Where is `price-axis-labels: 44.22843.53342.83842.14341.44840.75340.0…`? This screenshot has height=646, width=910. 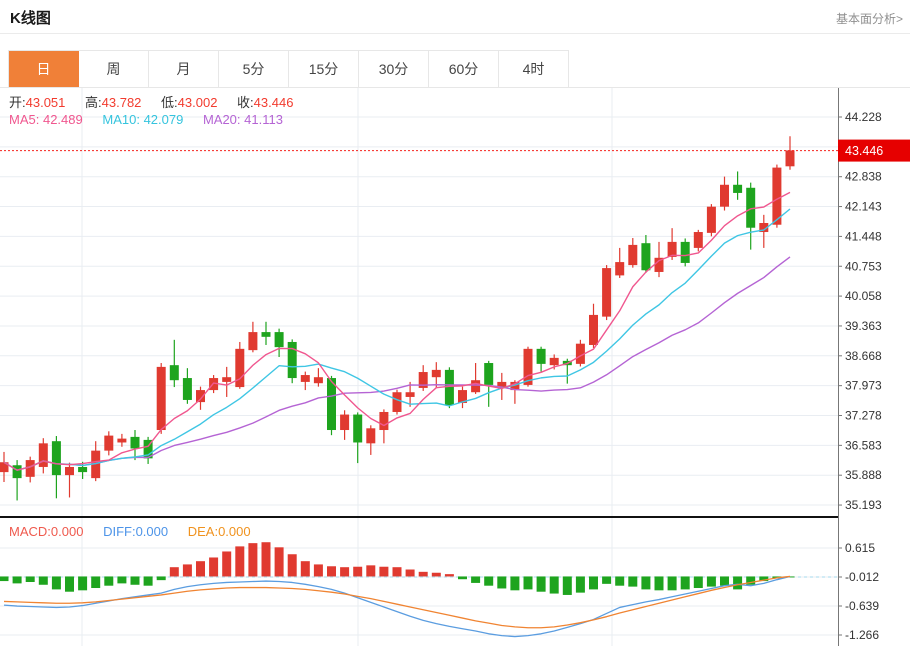 price-axis-labels: 44.22843.53342.83842.14341.44840.75340.0… is located at coordinates (860, 376).